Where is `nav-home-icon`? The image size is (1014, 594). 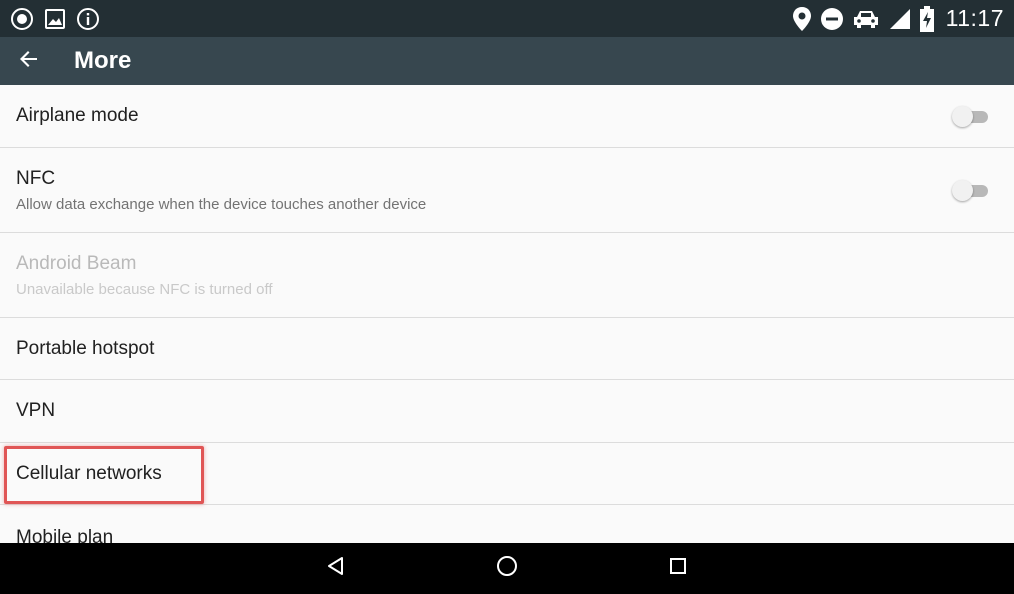 nav-home-icon is located at coordinates (507, 568).